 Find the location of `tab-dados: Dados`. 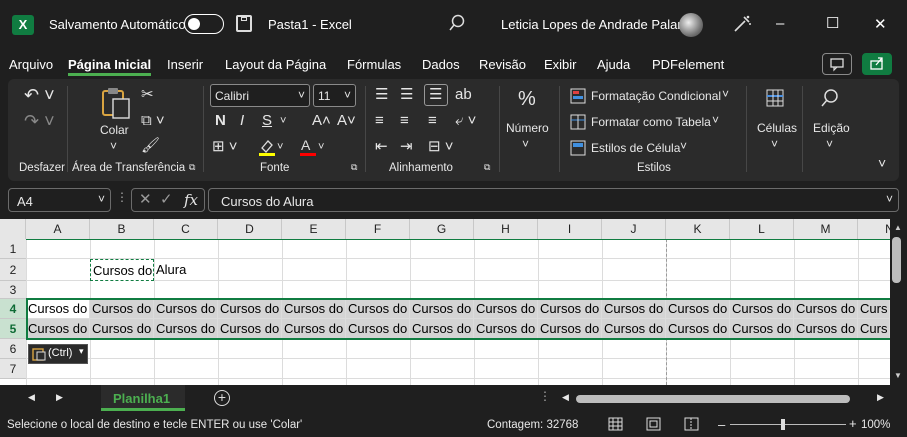

tab-dados: Dados is located at coordinates (441, 64).